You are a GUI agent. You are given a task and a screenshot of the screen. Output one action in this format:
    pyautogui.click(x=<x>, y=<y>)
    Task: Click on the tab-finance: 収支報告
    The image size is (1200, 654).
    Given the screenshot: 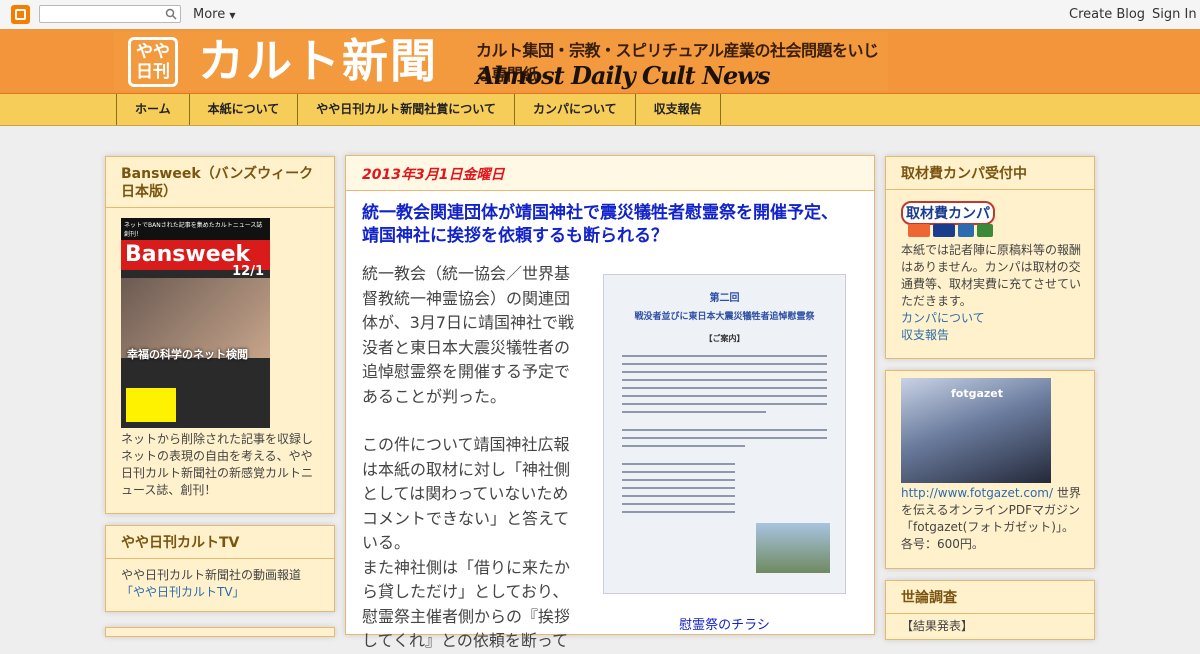 What is the action you would take?
    pyautogui.click(x=678, y=109)
    